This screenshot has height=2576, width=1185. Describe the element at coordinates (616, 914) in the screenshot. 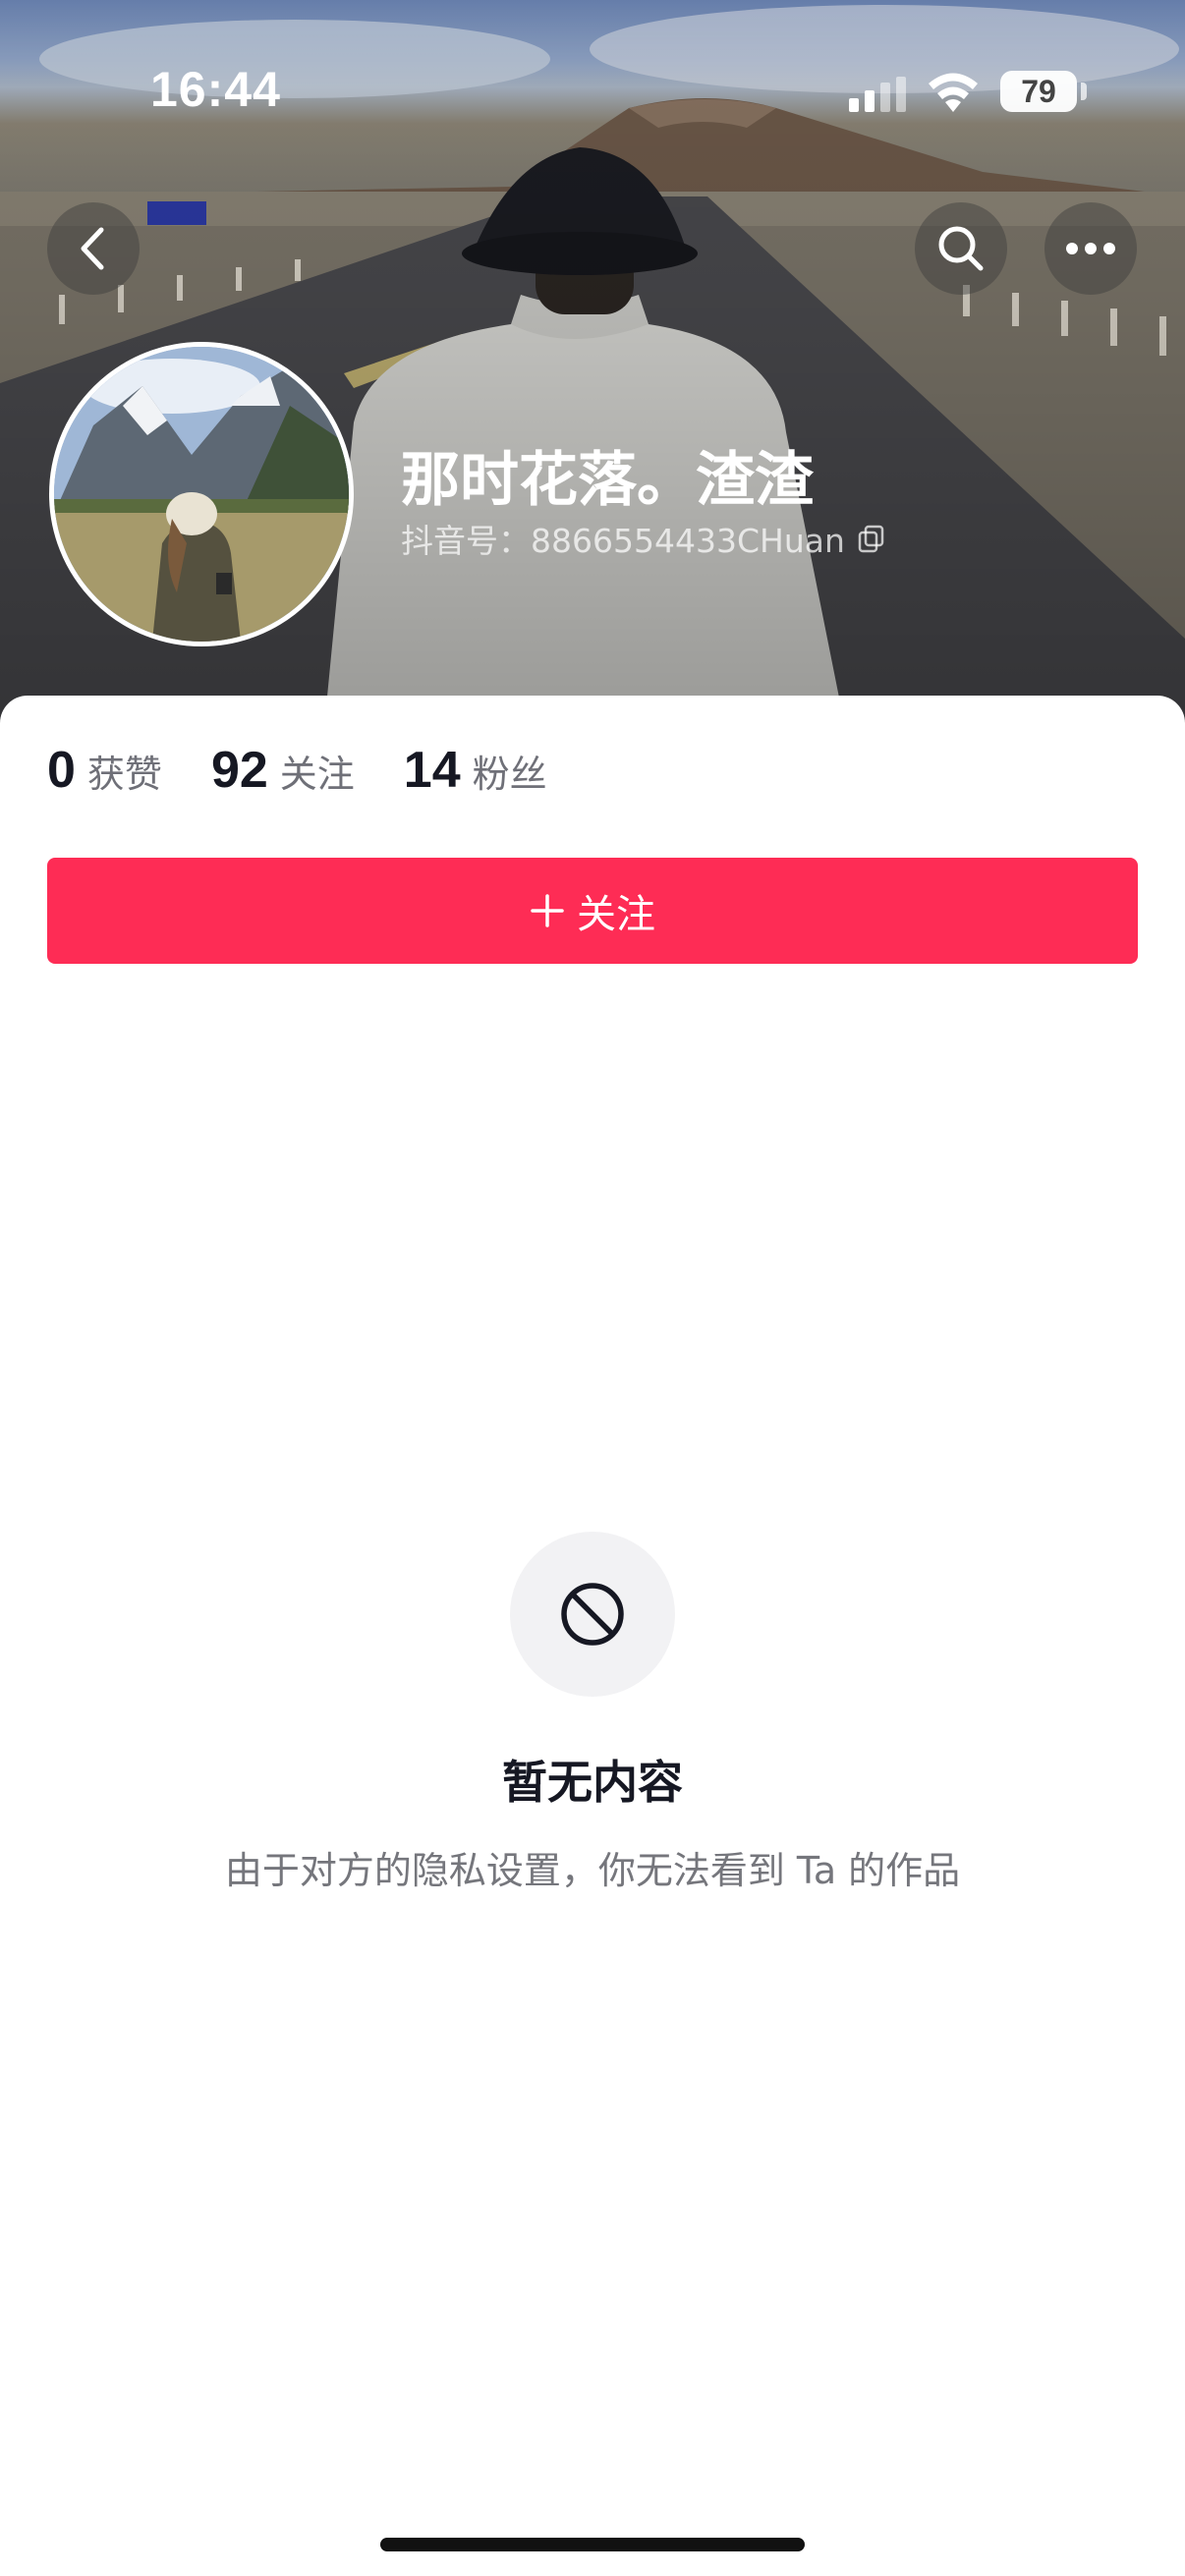

I see `follow-button-label: 关注` at that location.